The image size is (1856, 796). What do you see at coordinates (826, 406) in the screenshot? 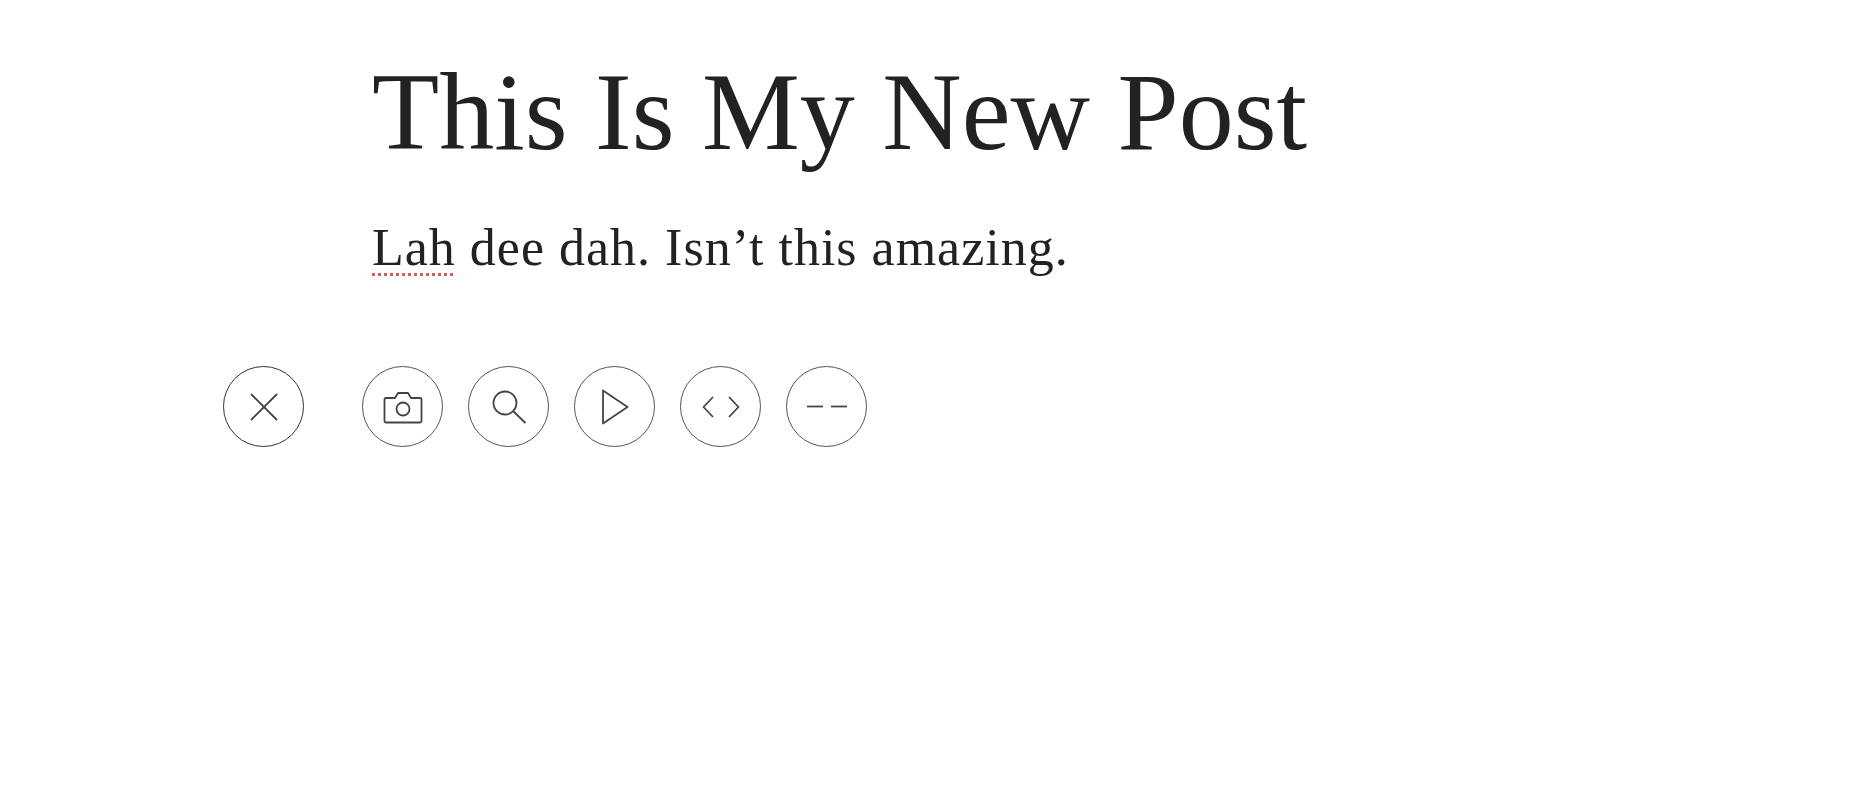
I see `dashes-icon` at bounding box center [826, 406].